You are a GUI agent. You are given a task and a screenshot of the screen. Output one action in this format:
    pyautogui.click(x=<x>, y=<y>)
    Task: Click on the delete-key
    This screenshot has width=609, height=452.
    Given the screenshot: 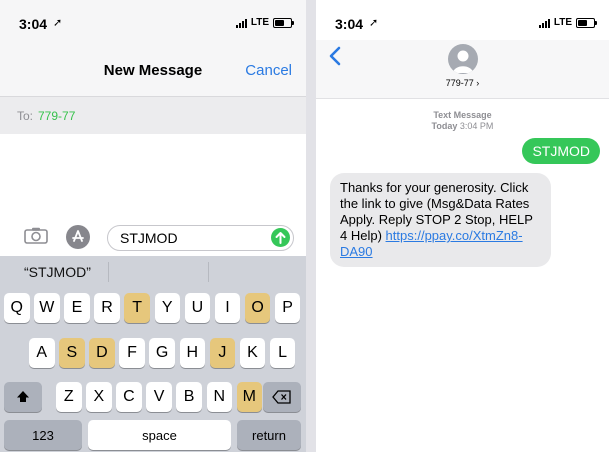 What is the action you would take?
    pyautogui.click(x=282, y=397)
    